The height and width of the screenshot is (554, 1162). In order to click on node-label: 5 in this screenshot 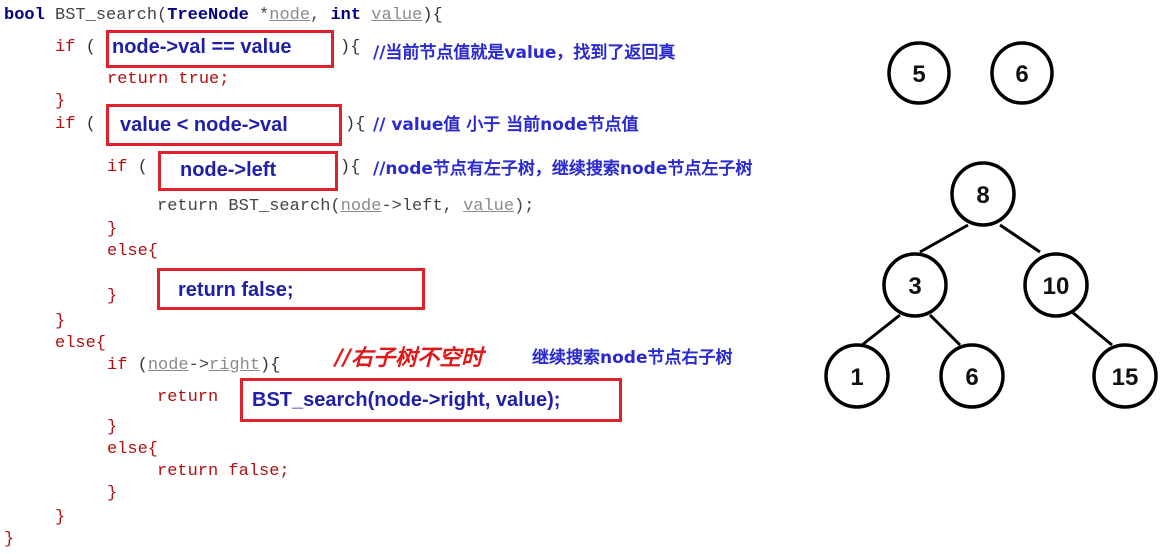, I will do `click(918, 74)`.